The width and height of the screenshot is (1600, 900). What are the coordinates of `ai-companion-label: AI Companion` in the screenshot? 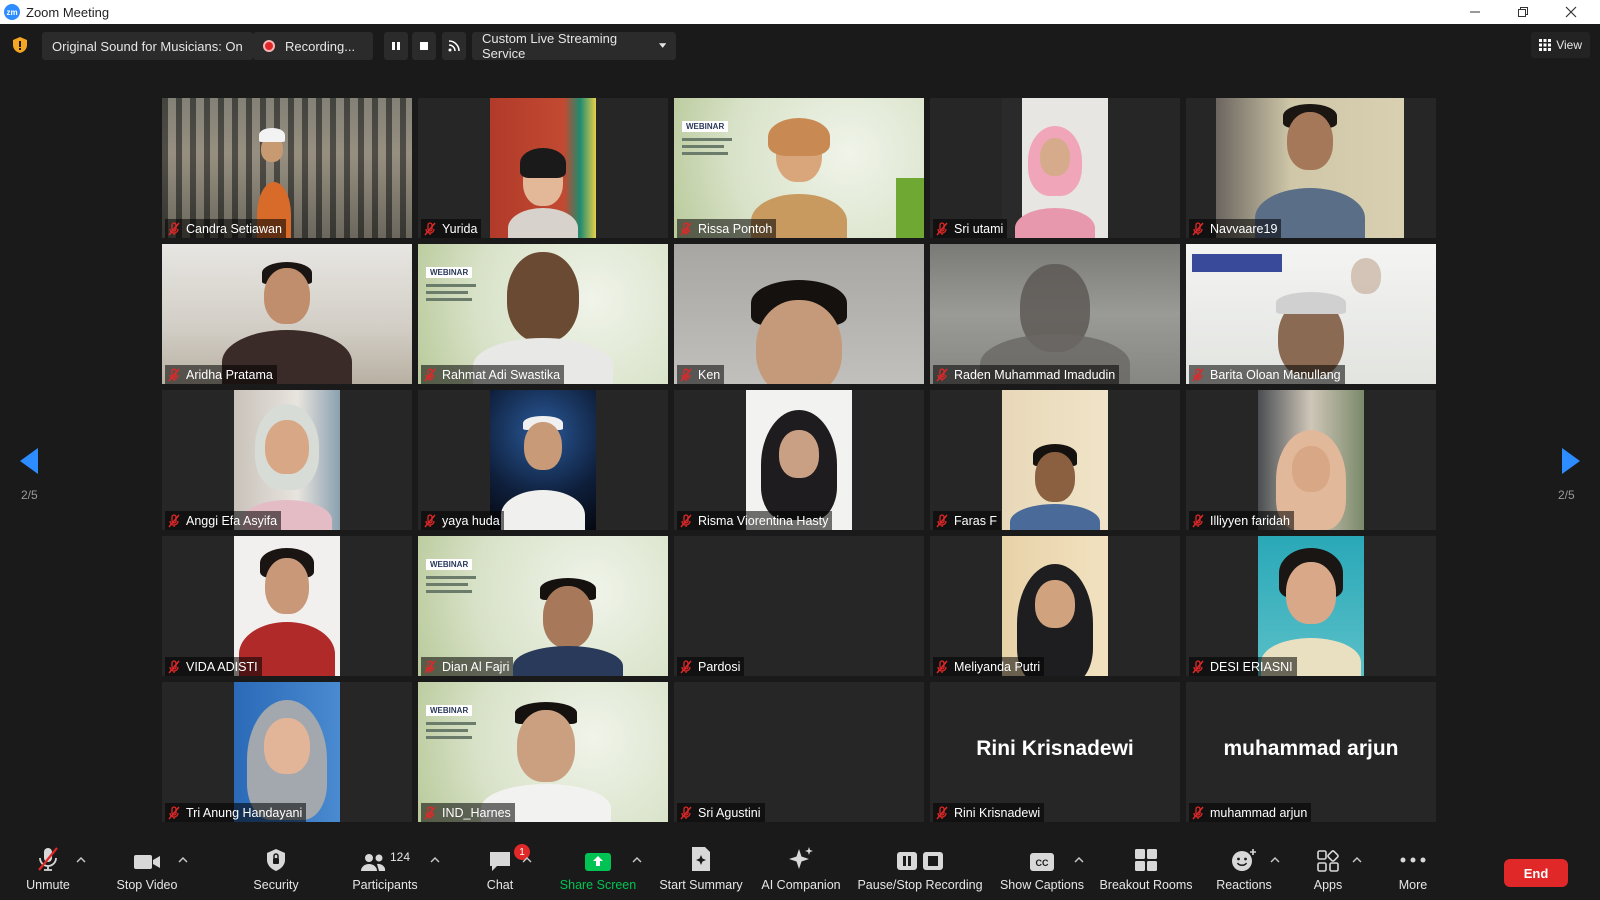 It's located at (801, 885).